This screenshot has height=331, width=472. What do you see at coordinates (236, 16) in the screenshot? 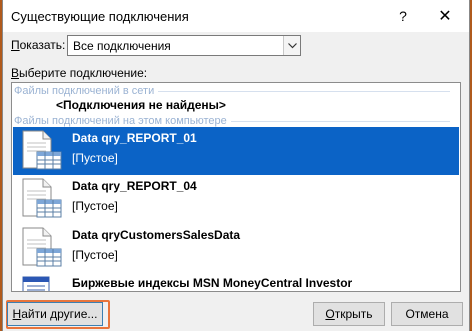
I see `title-bar: Существующие подключения ? ✕` at bounding box center [236, 16].